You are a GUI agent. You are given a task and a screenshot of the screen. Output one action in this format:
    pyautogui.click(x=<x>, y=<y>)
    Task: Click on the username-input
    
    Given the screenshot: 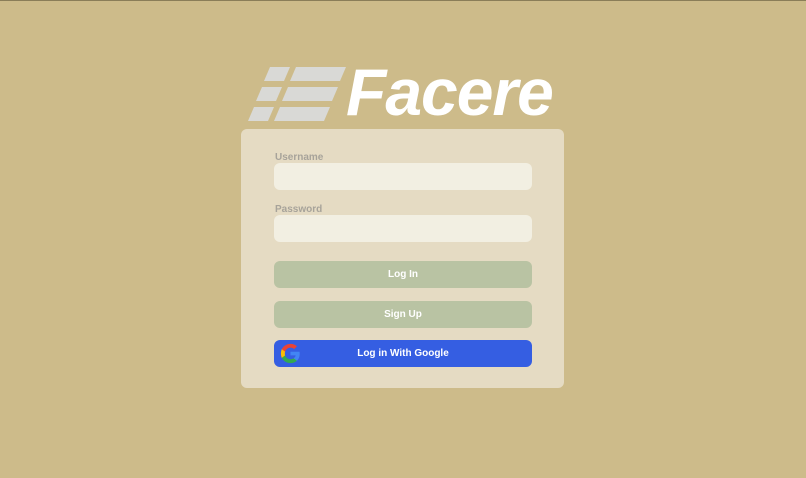 What is the action you would take?
    pyautogui.click(x=403, y=176)
    